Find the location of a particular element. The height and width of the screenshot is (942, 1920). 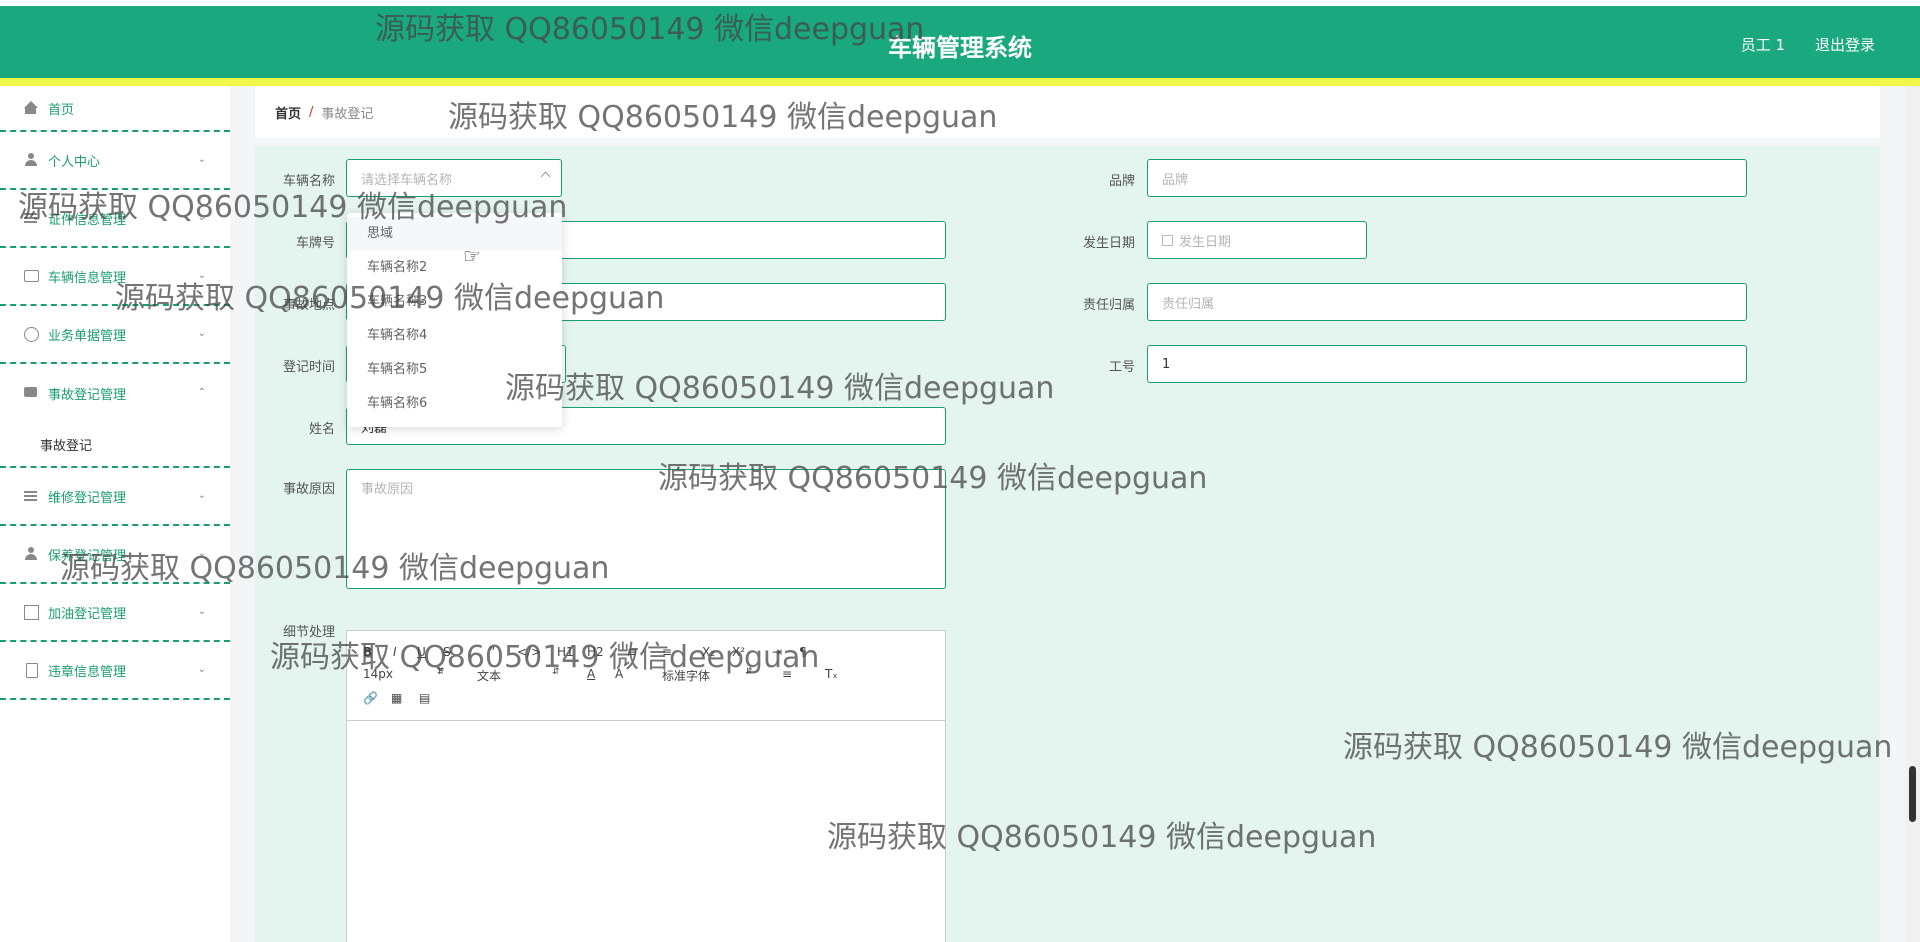

code-icon: </> is located at coordinates (529, 652).